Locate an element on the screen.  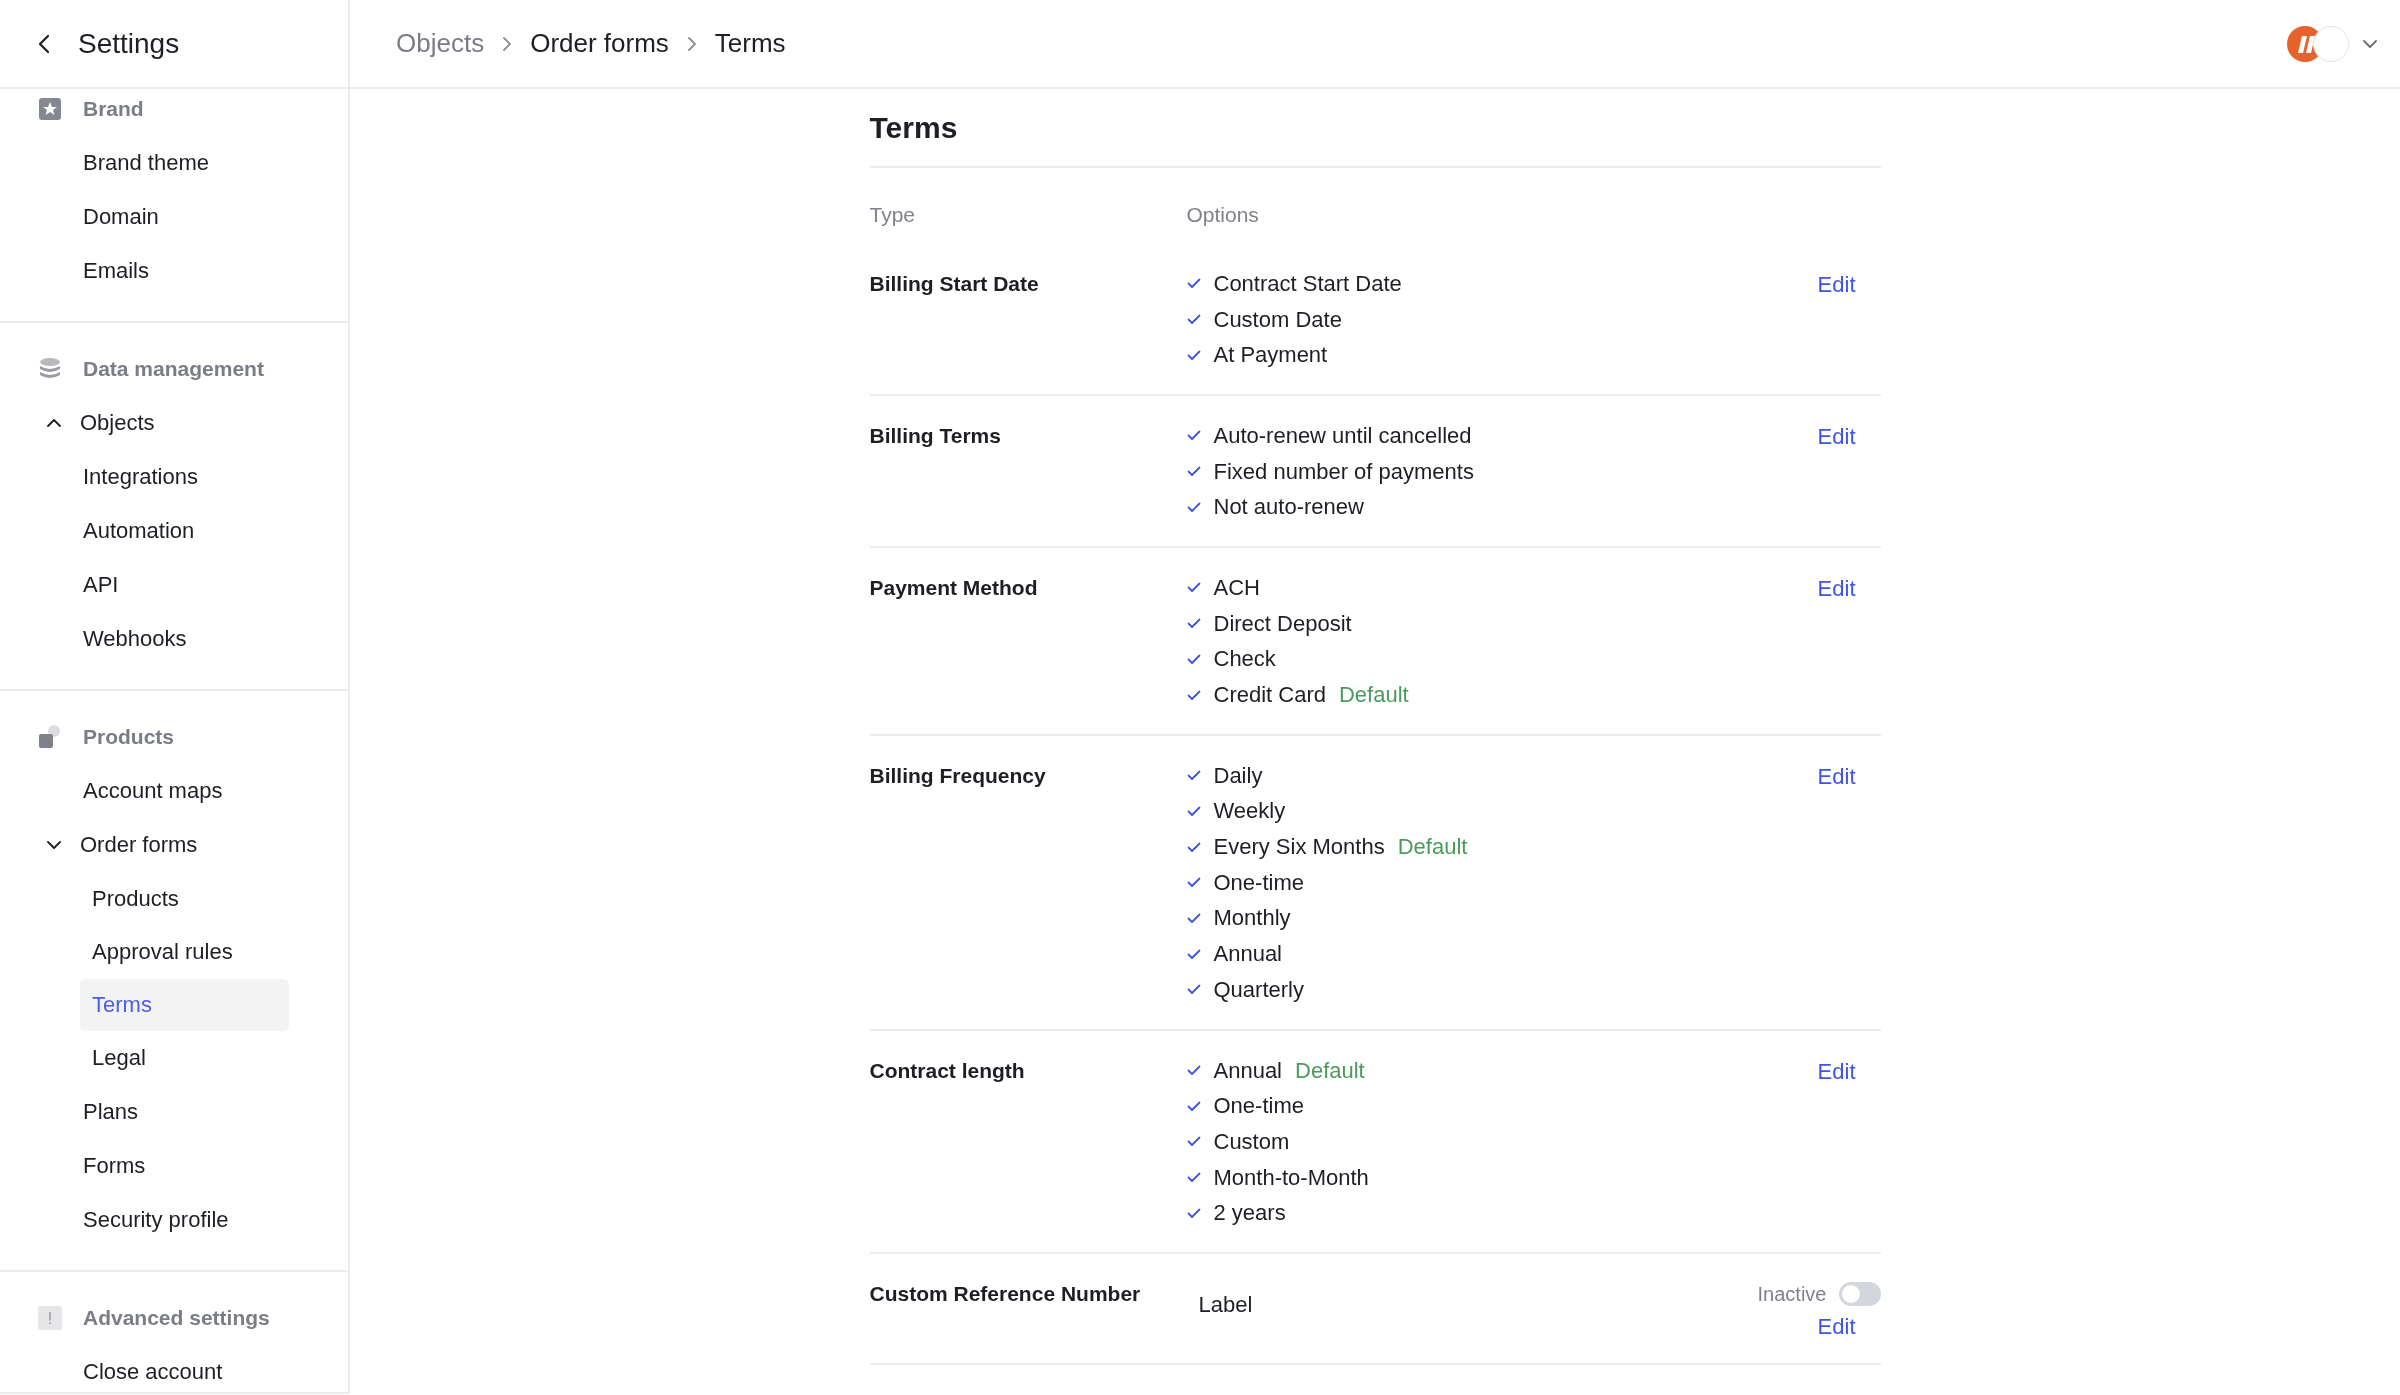
term-type: Billing Frequency is located at coordinates (958, 775).